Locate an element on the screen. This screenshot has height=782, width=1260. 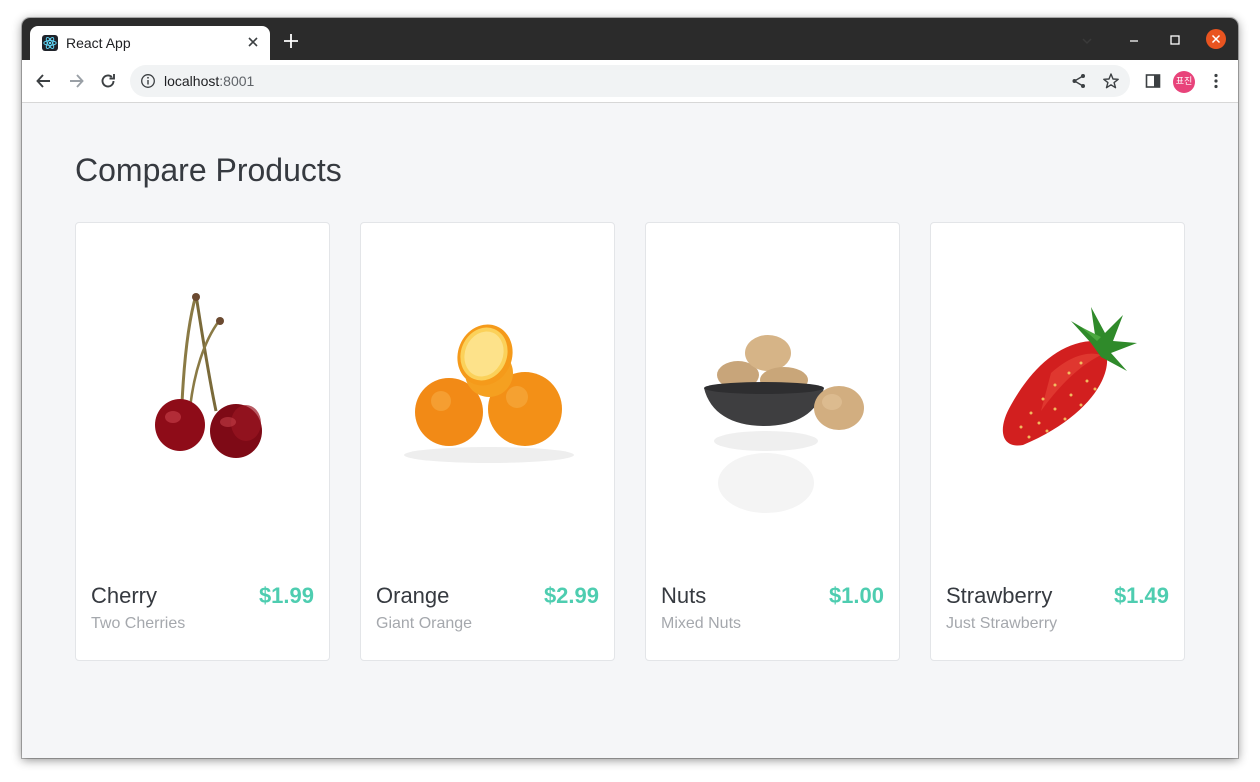
chevron-down-icon is located at coordinates (1087, 41).